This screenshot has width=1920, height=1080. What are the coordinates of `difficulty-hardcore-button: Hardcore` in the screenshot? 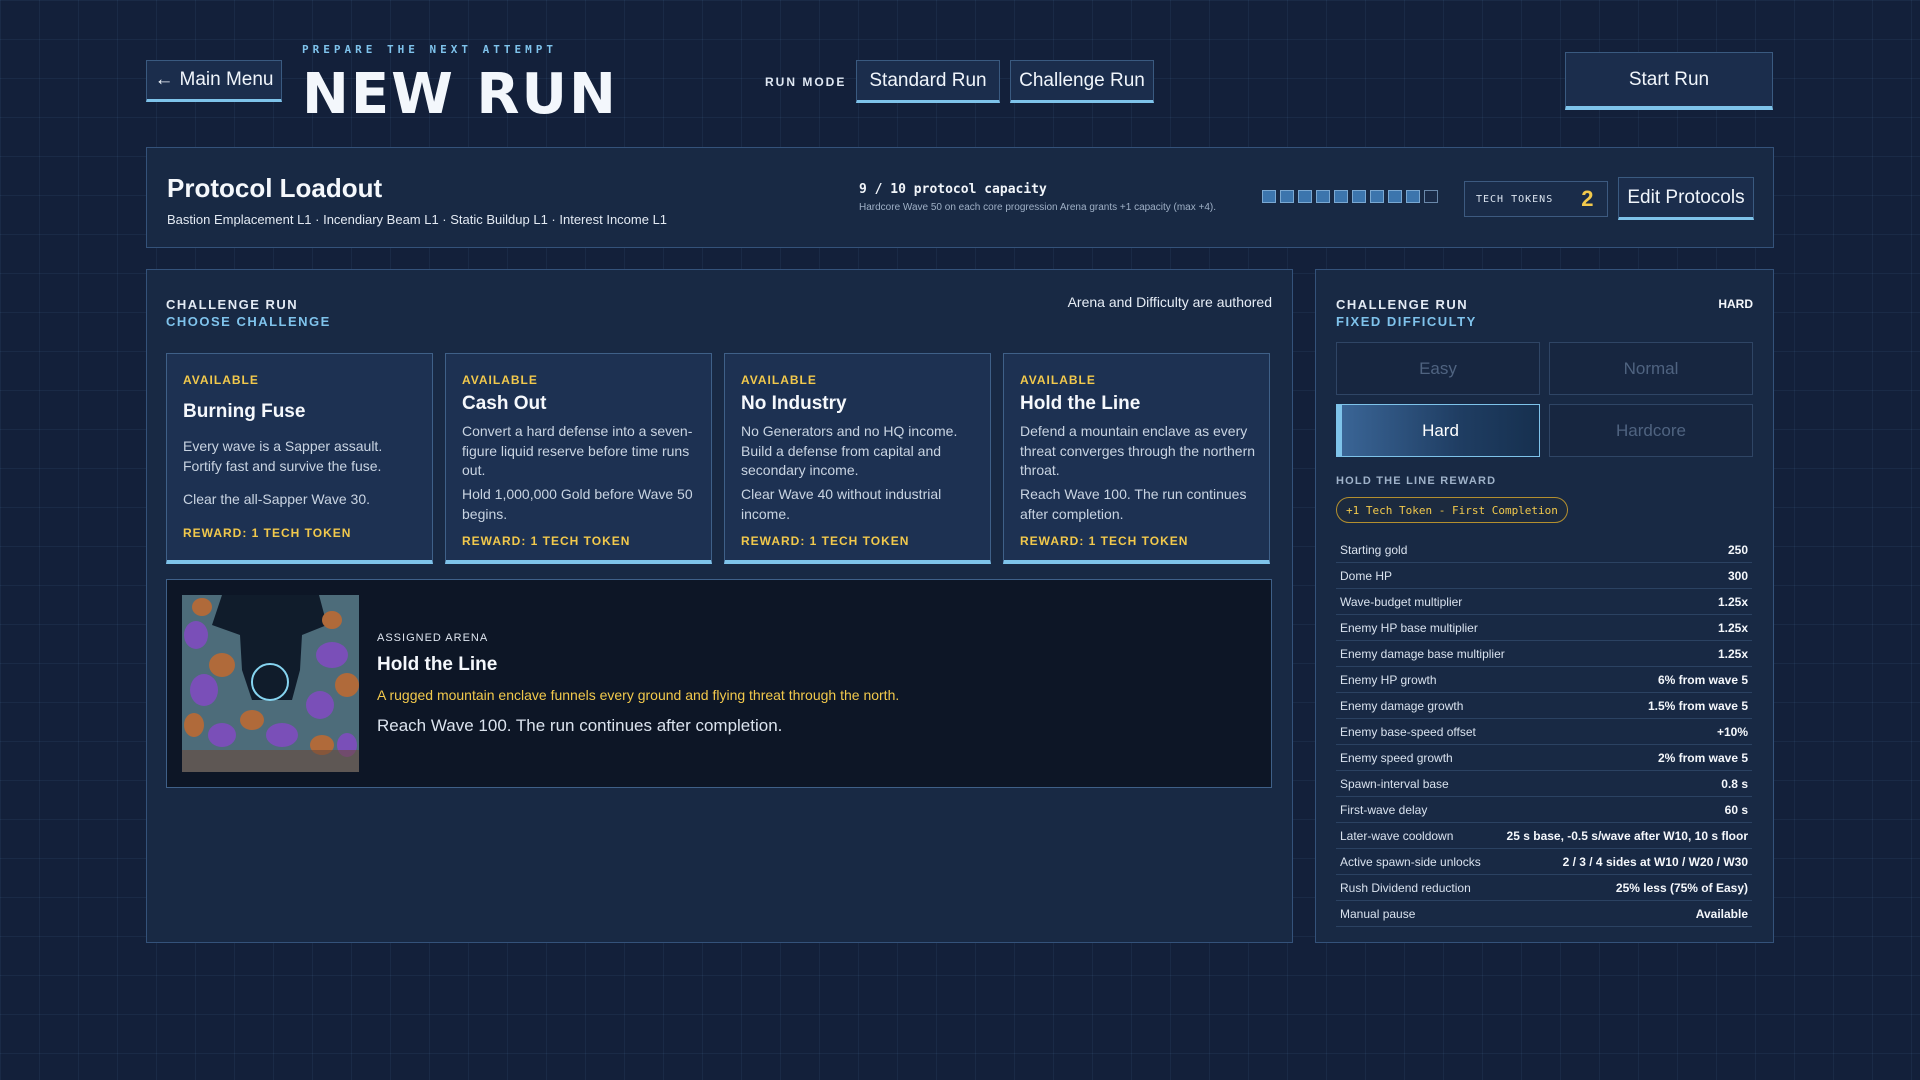 It's located at (1651, 430).